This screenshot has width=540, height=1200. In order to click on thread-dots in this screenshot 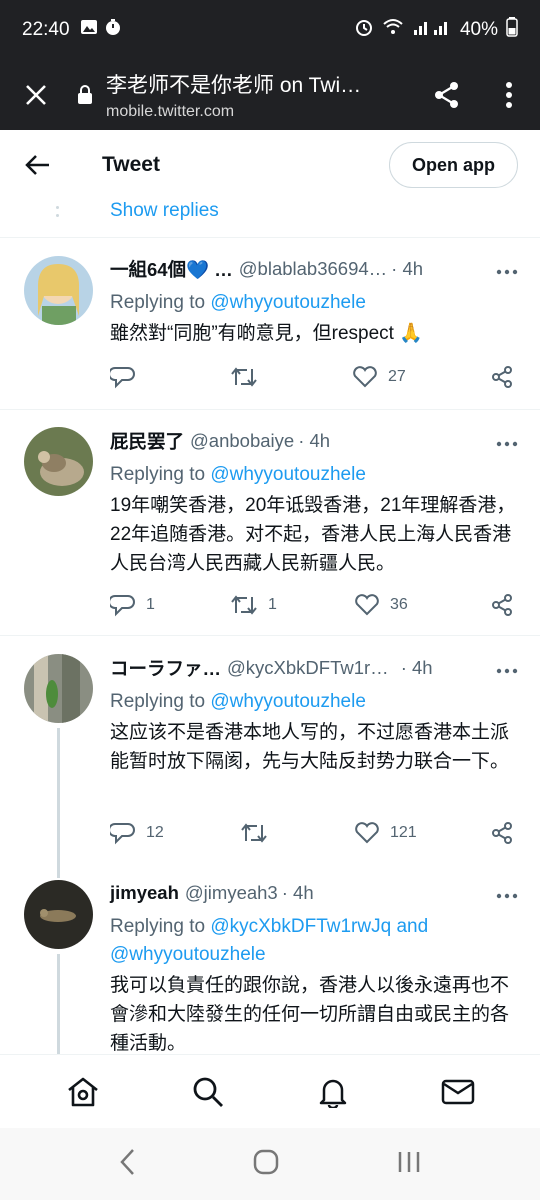, I will do `click(58, 214)`.